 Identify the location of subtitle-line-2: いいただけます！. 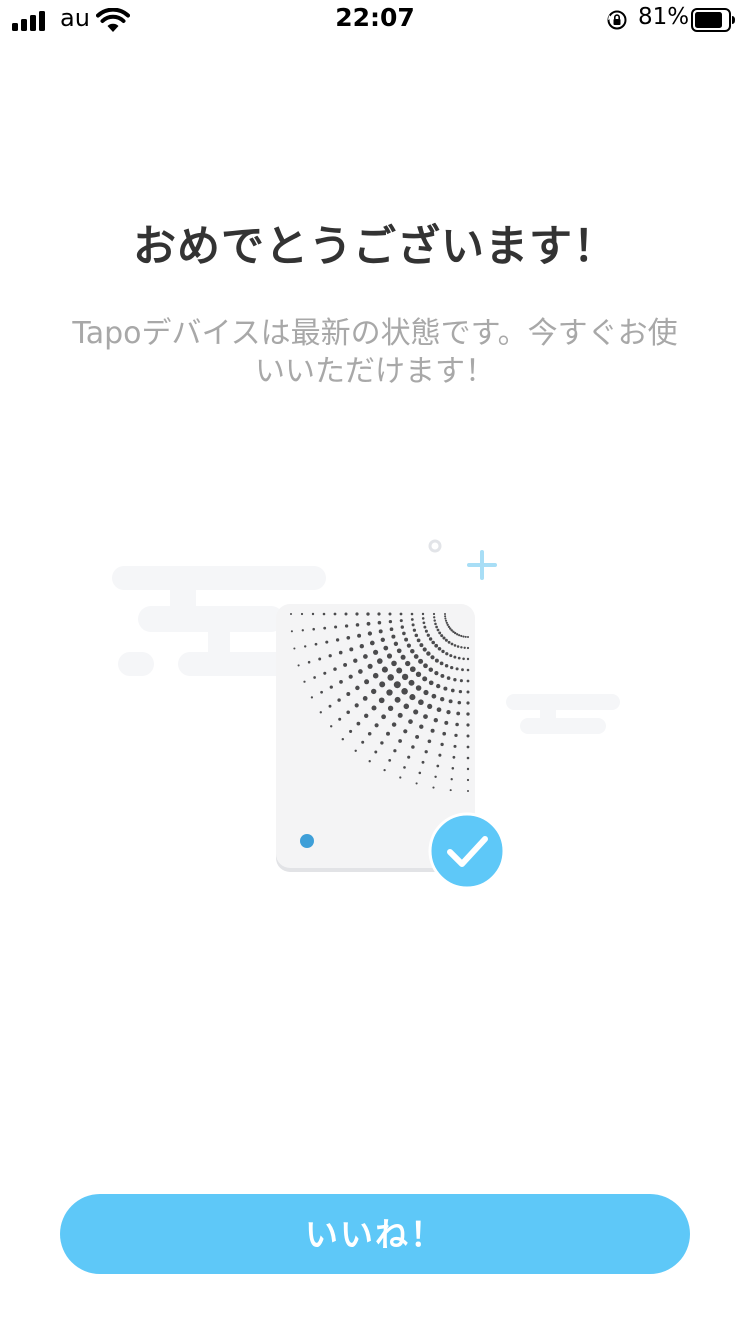
(375, 371).